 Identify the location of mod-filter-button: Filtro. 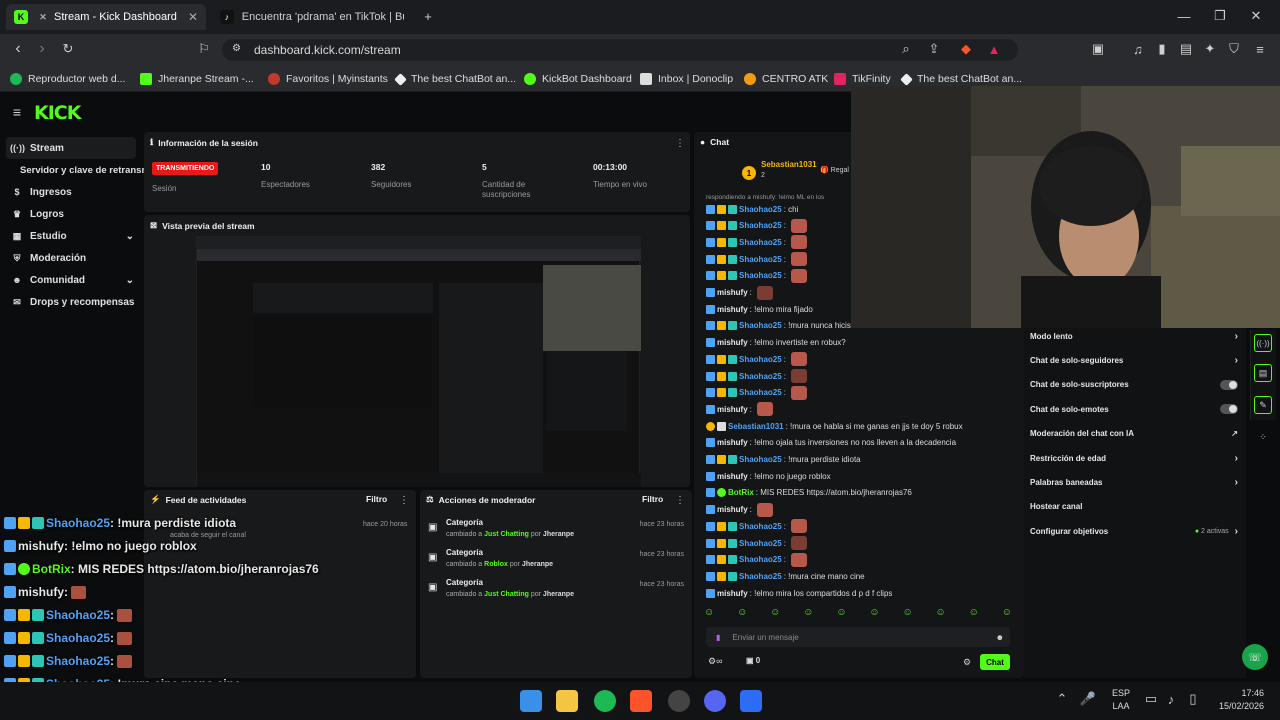
(652, 499).